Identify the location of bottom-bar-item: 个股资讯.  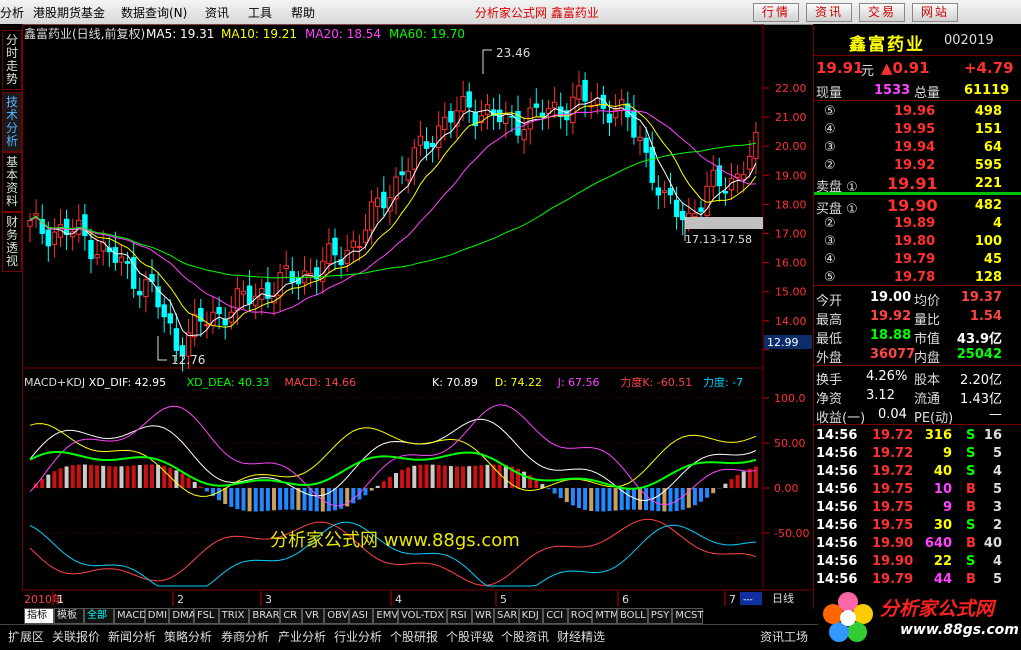
(525, 636).